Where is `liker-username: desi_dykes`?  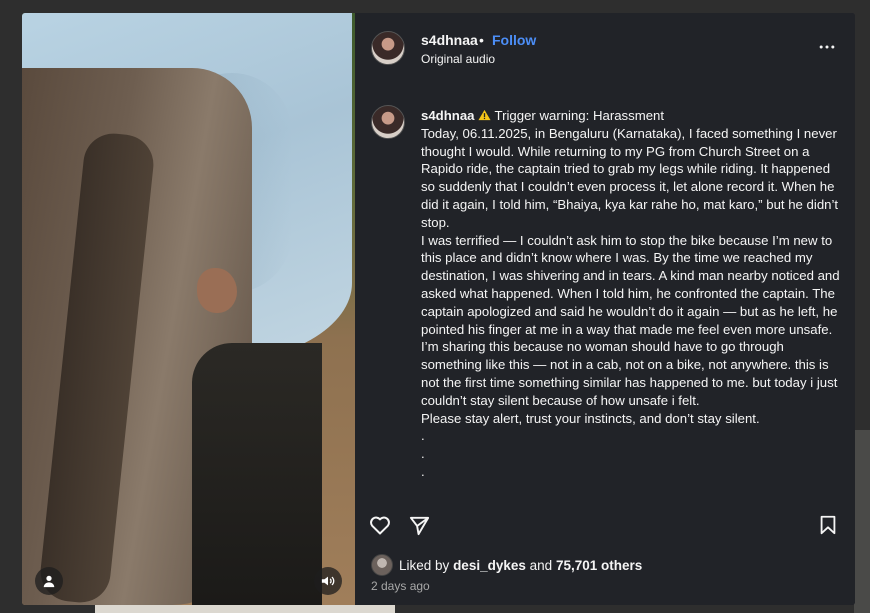 liker-username: desi_dykes is located at coordinates (489, 565).